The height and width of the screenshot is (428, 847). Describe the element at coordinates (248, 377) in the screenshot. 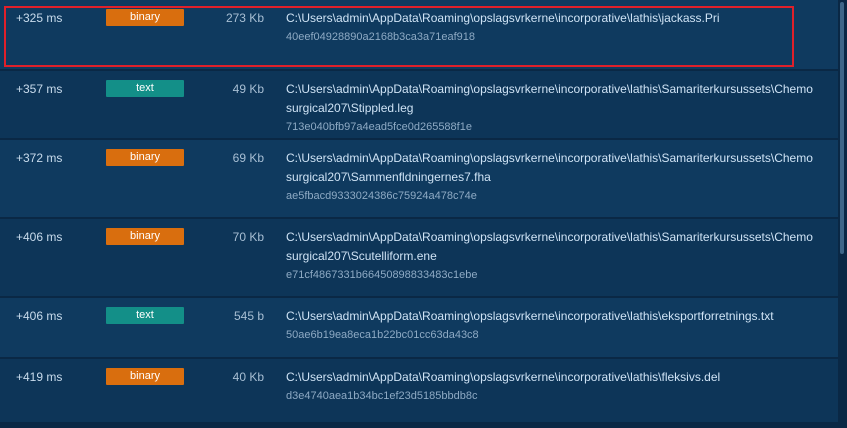

I see `file-size: 40 Kb` at that location.